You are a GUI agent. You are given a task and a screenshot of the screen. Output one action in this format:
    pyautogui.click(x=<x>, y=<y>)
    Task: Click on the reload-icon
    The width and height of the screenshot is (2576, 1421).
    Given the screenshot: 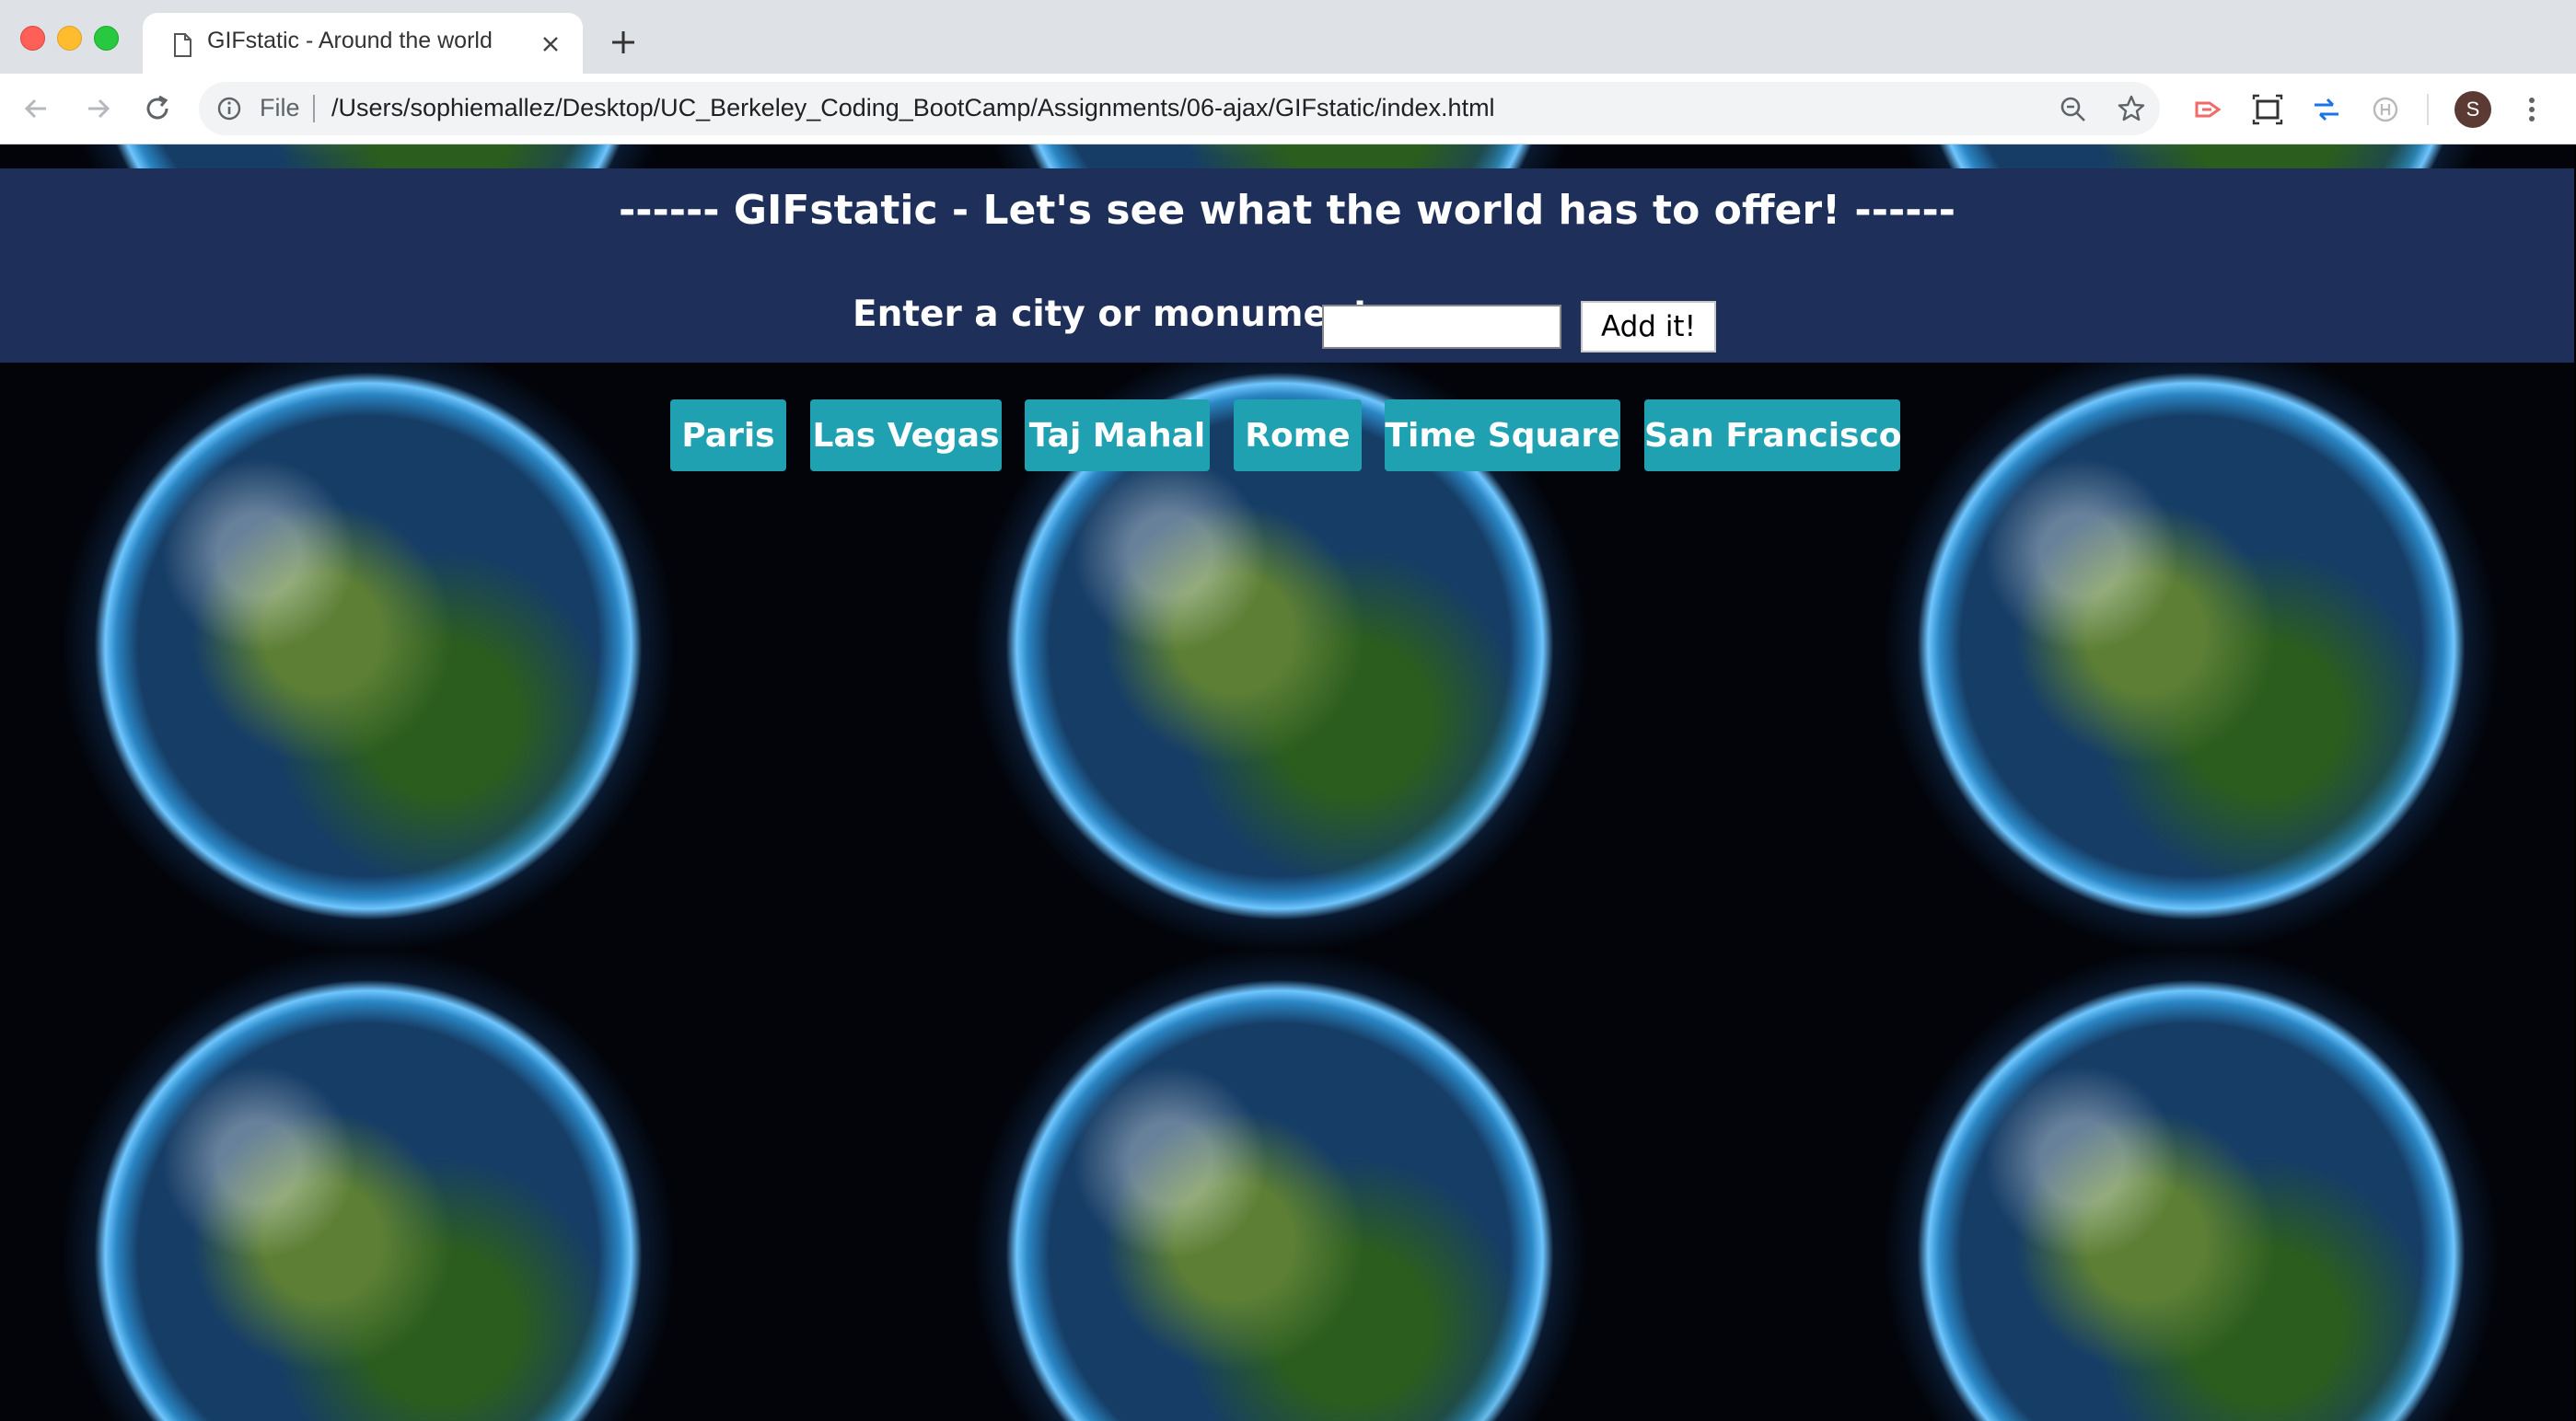 What is the action you would take?
    pyautogui.click(x=157, y=108)
    